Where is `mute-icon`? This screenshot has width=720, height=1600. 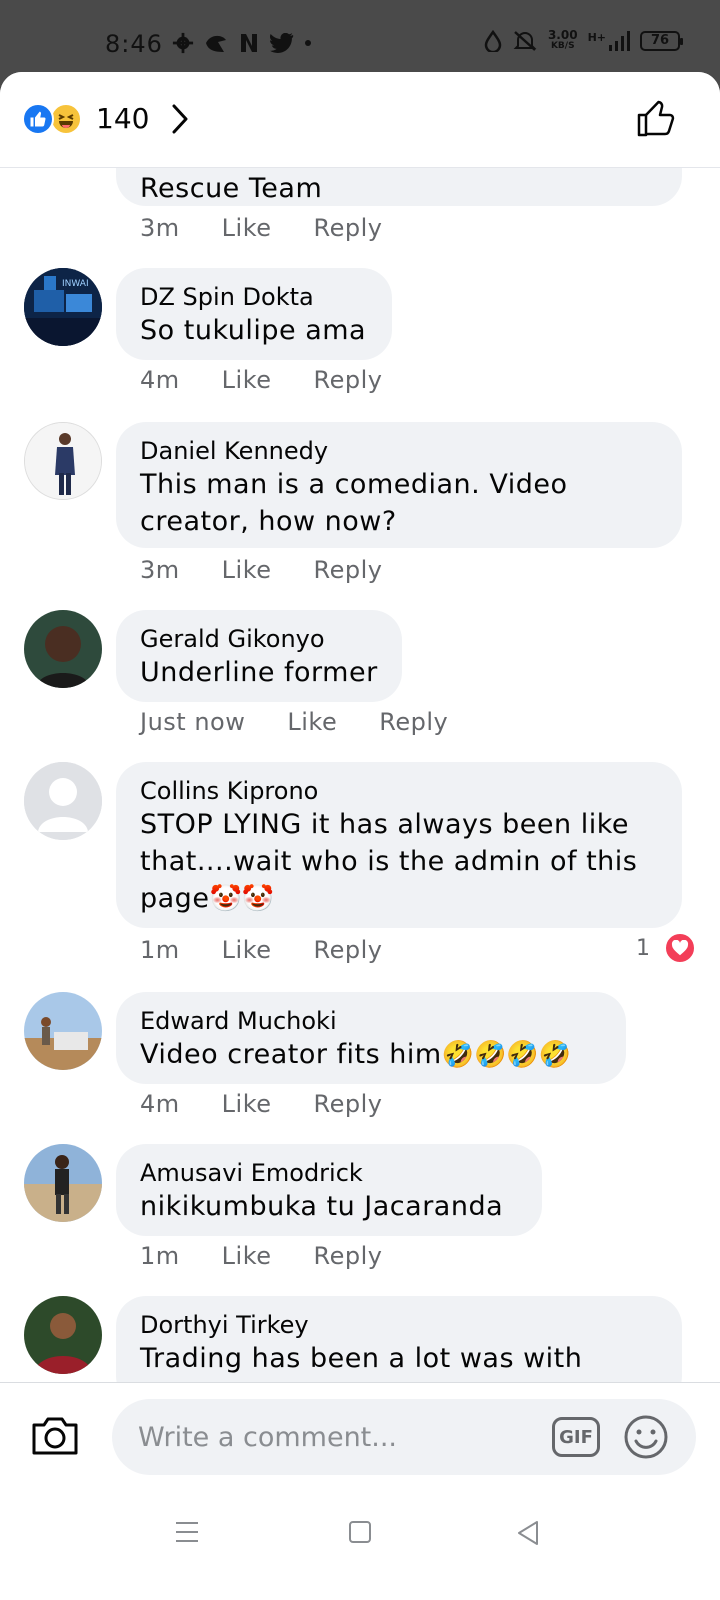
mute-icon is located at coordinates (525, 41).